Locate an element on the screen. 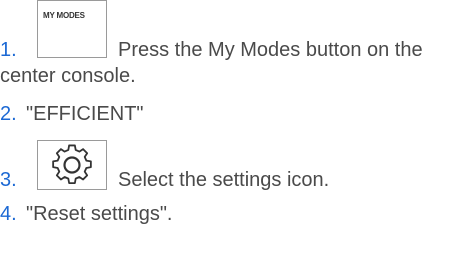  step-3-text: Select the settings icon. is located at coordinates (224, 180).